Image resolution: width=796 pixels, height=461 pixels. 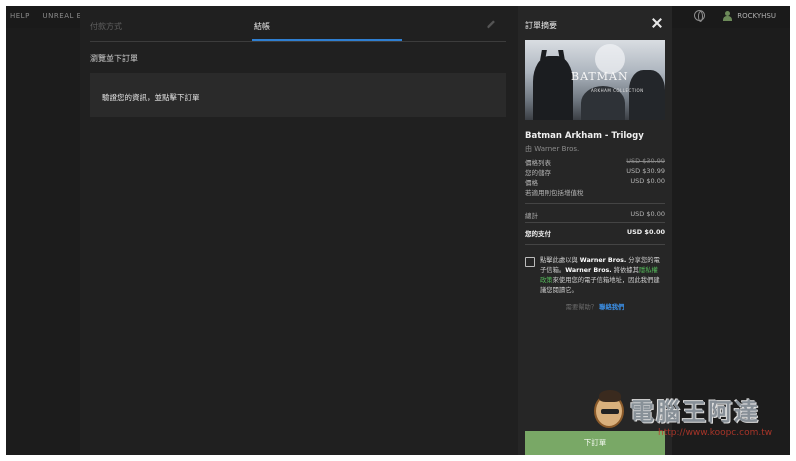 I want to click on nav-user-area: ROCKYHSU, so click(x=735, y=16).